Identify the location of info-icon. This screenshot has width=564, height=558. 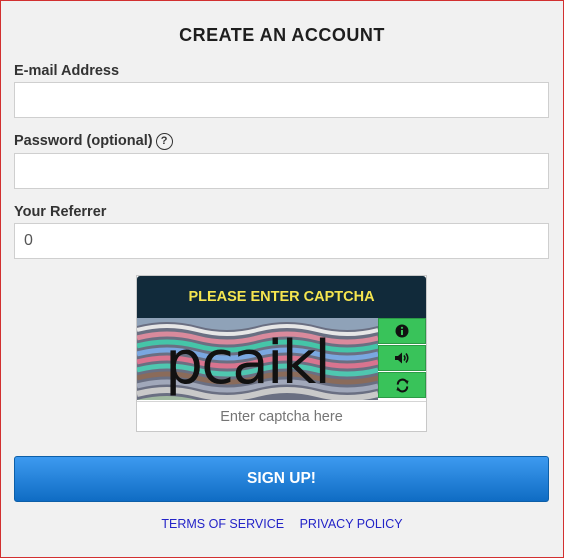
(402, 331).